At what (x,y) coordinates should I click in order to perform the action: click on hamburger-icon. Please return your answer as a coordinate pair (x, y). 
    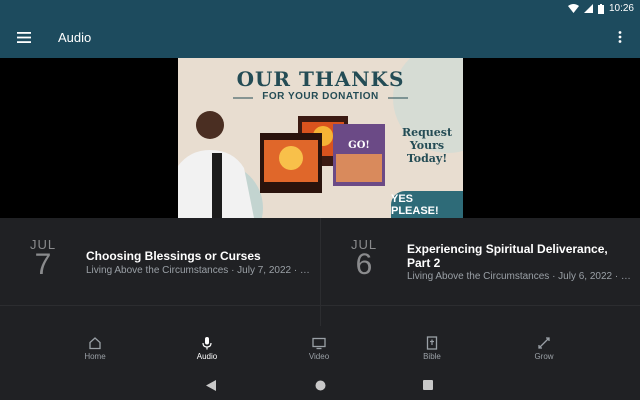
    Looking at the image, I should click on (24, 37).